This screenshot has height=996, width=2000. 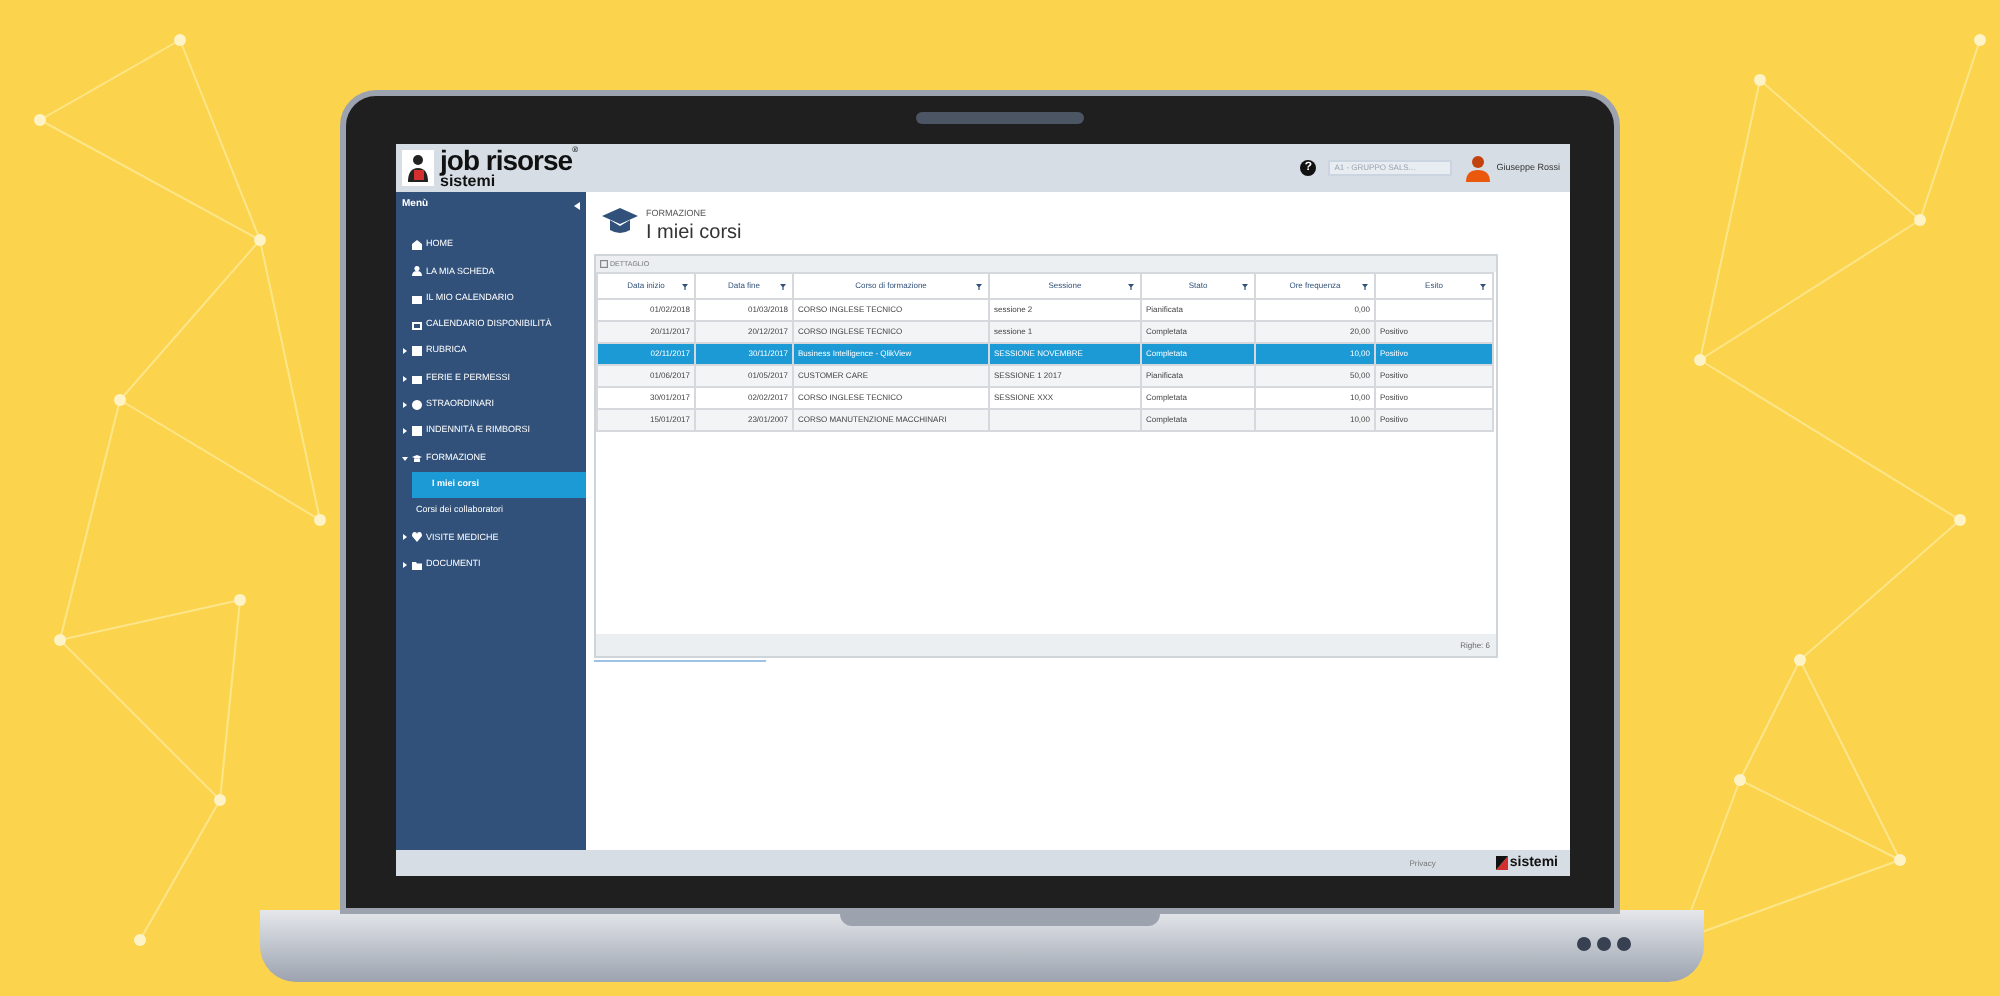 What do you see at coordinates (418, 168) in the screenshot?
I see `logo-figure-icon` at bounding box center [418, 168].